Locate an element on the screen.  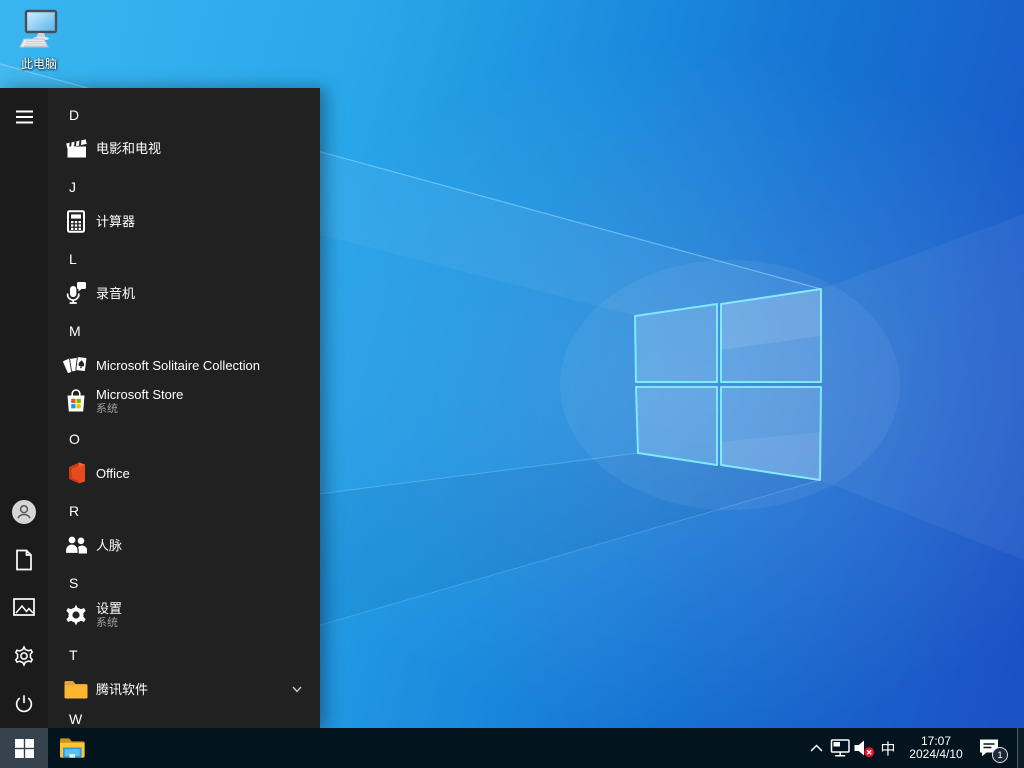
office-icon is located at coordinates (77, 473).